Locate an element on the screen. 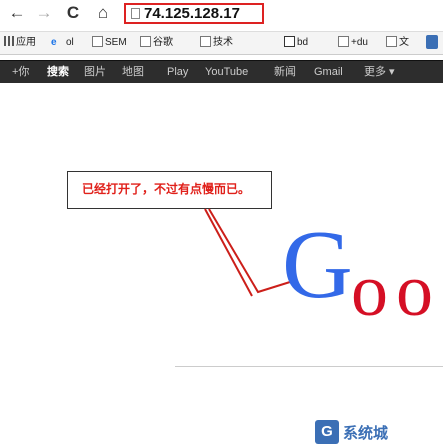 This screenshot has height=448, width=443. bookmark-sem: SEM is located at coordinates (109, 43).